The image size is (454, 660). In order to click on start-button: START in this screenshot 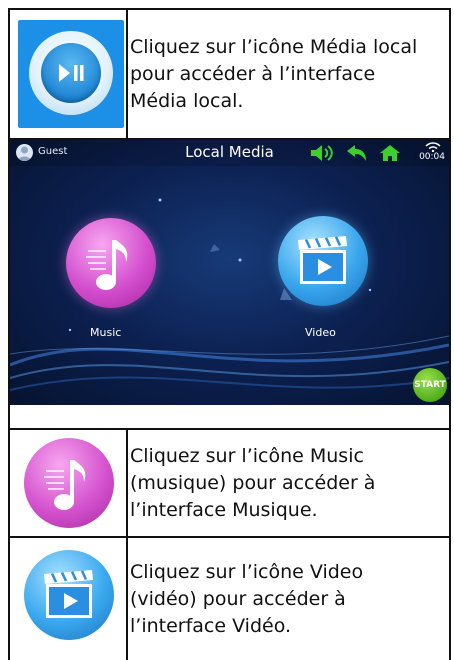, I will do `click(430, 385)`.